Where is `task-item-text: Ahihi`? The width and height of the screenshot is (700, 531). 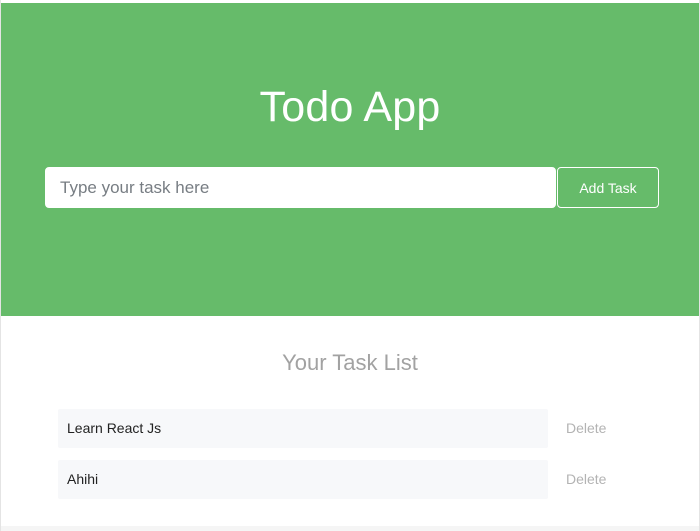 task-item-text: Ahihi is located at coordinates (303, 479).